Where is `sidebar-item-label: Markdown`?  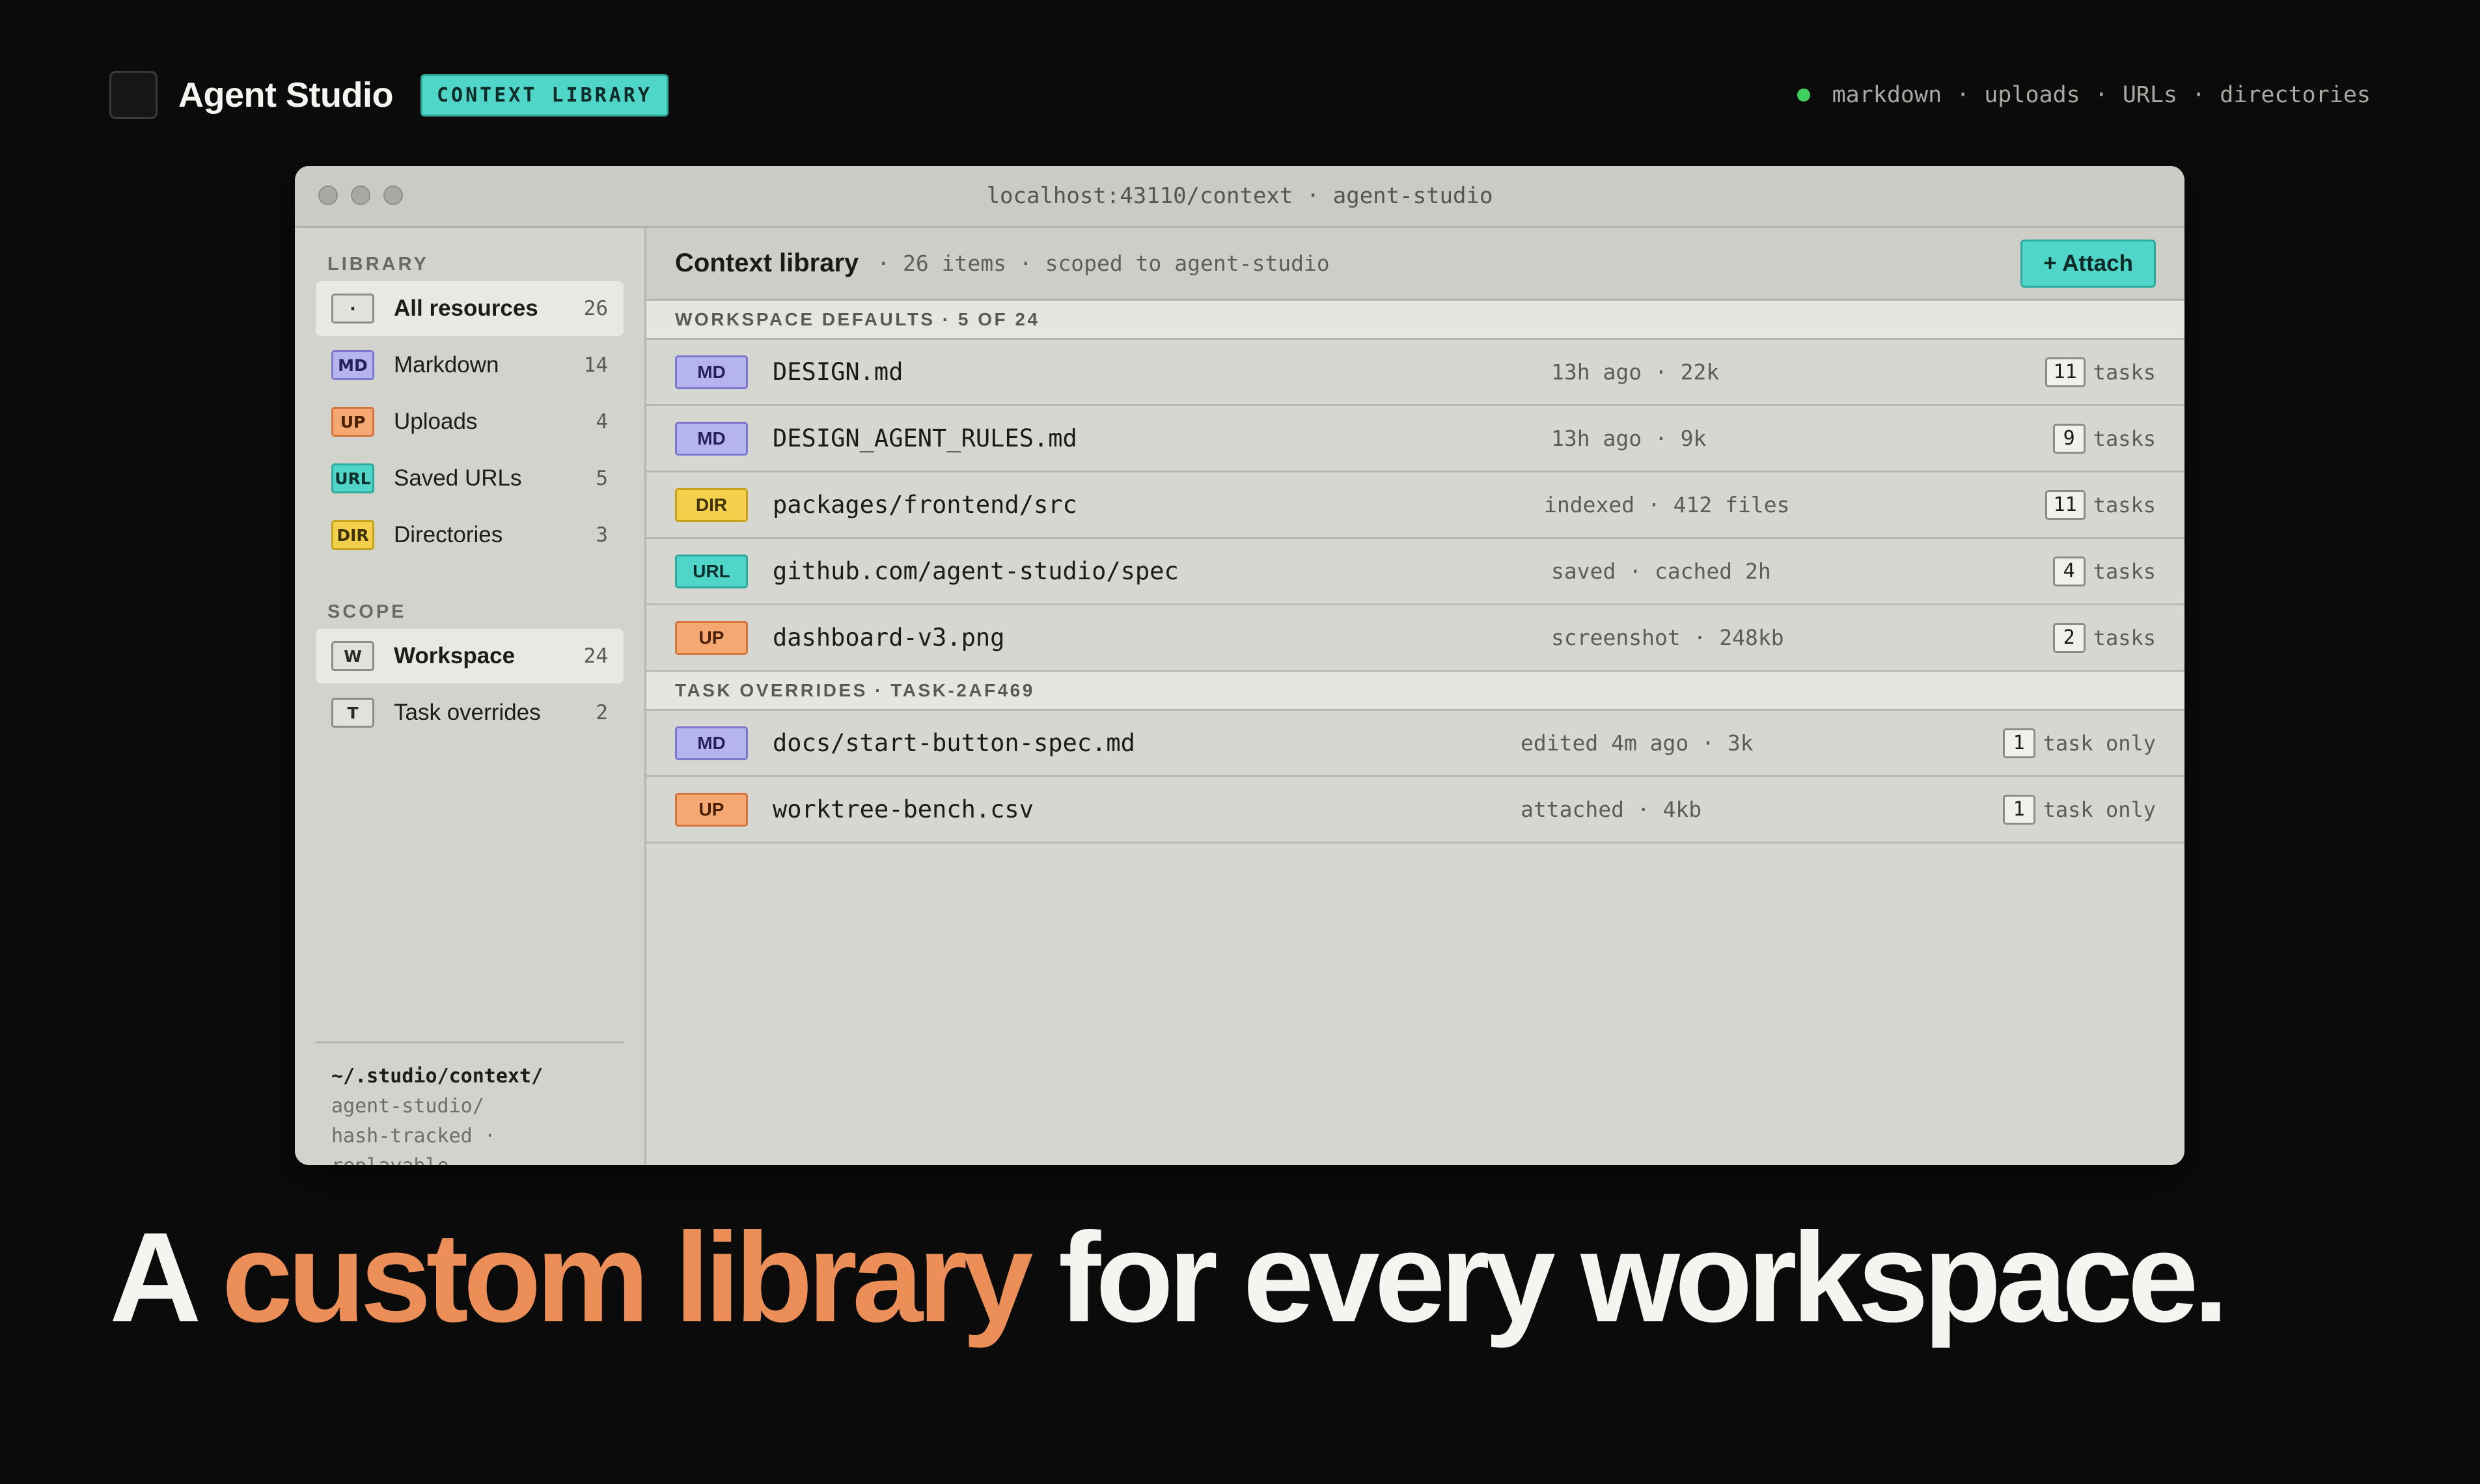
sidebar-item-label: Markdown is located at coordinates (446, 365).